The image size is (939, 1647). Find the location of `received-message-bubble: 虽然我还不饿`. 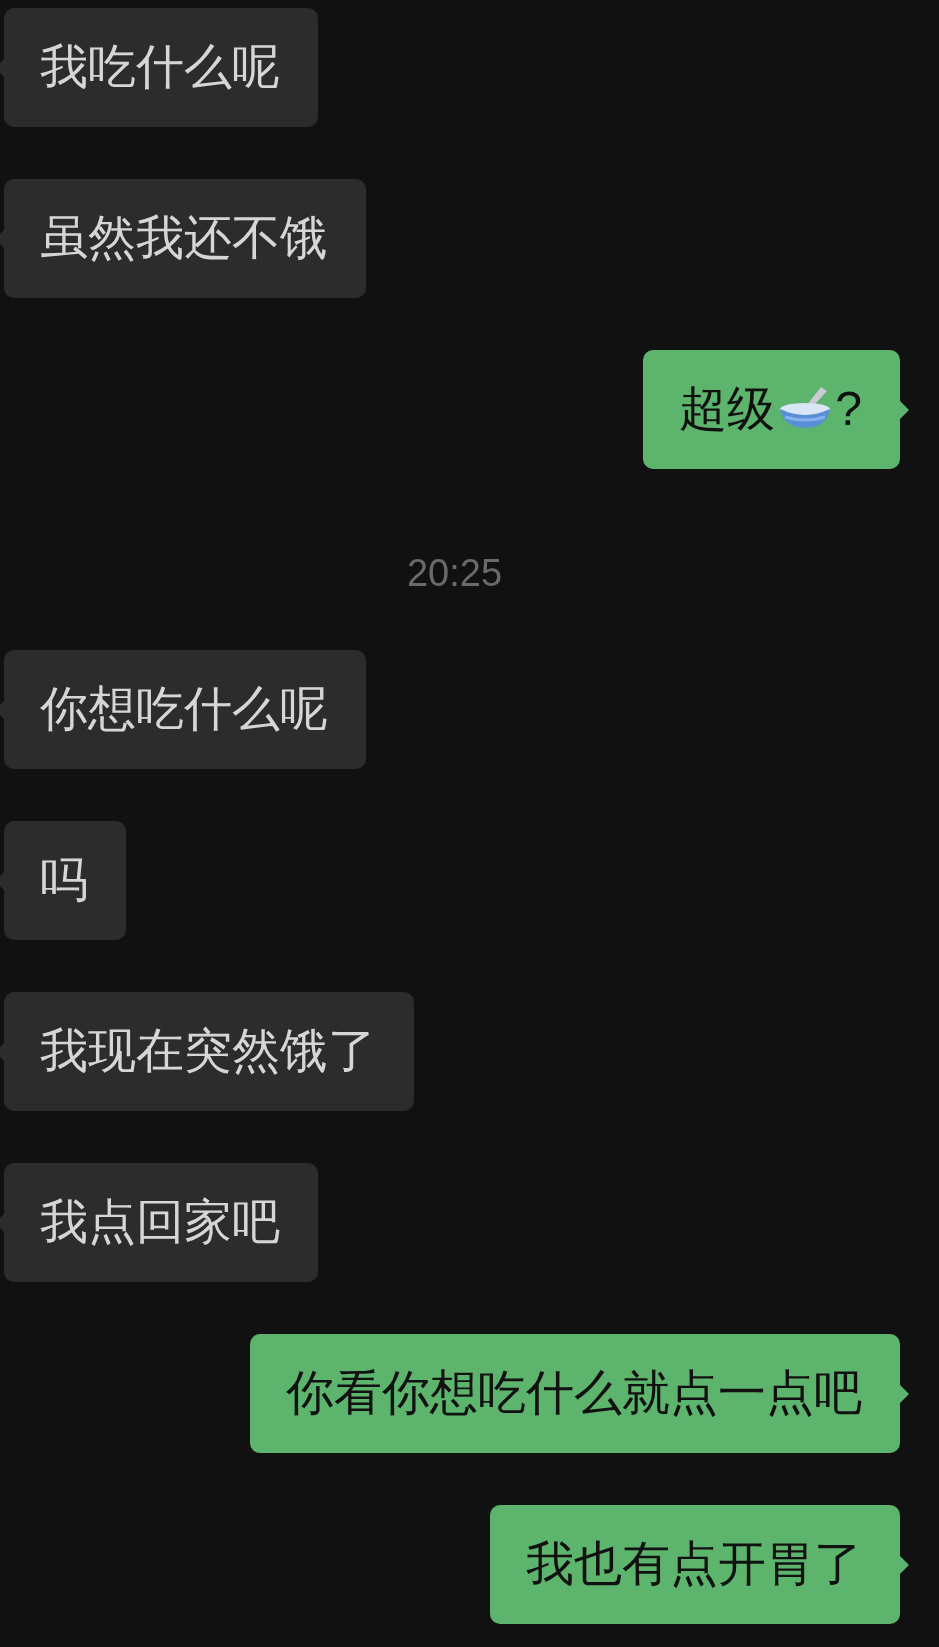

received-message-bubble: 虽然我还不饿 is located at coordinates (185, 238).